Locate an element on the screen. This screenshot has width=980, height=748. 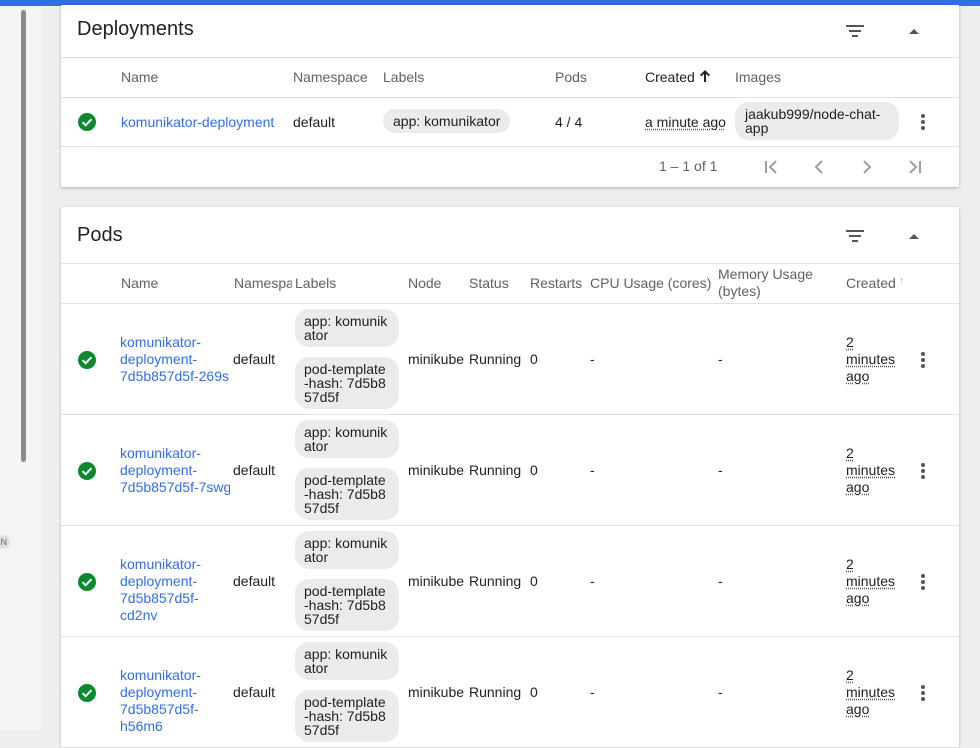
column-header-namespace: Namespa is located at coordinates (263, 283).